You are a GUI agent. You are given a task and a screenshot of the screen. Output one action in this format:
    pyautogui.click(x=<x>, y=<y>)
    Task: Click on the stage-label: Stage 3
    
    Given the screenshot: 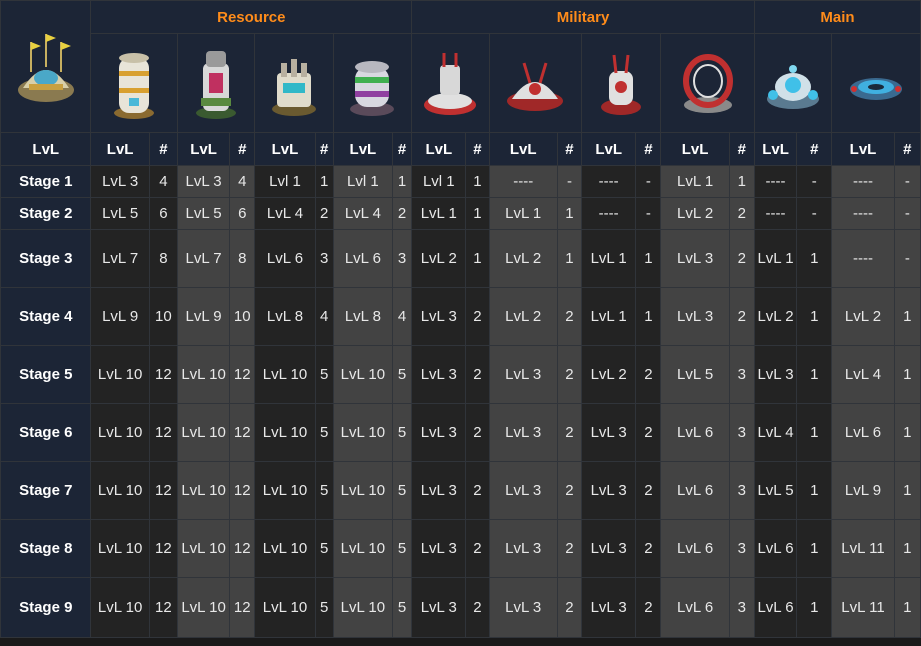 What is the action you would take?
    pyautogui.click(x=46, y=258)
    